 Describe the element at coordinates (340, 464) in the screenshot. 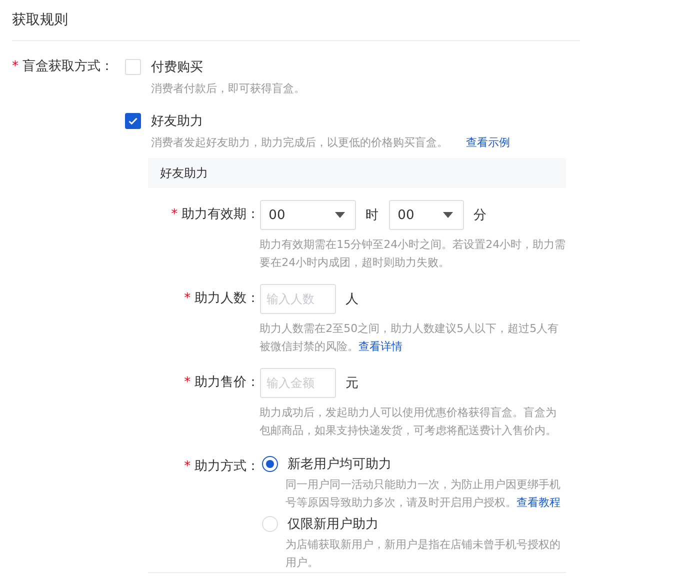

I see `radio-label: 新老用户均可助力` at that location.